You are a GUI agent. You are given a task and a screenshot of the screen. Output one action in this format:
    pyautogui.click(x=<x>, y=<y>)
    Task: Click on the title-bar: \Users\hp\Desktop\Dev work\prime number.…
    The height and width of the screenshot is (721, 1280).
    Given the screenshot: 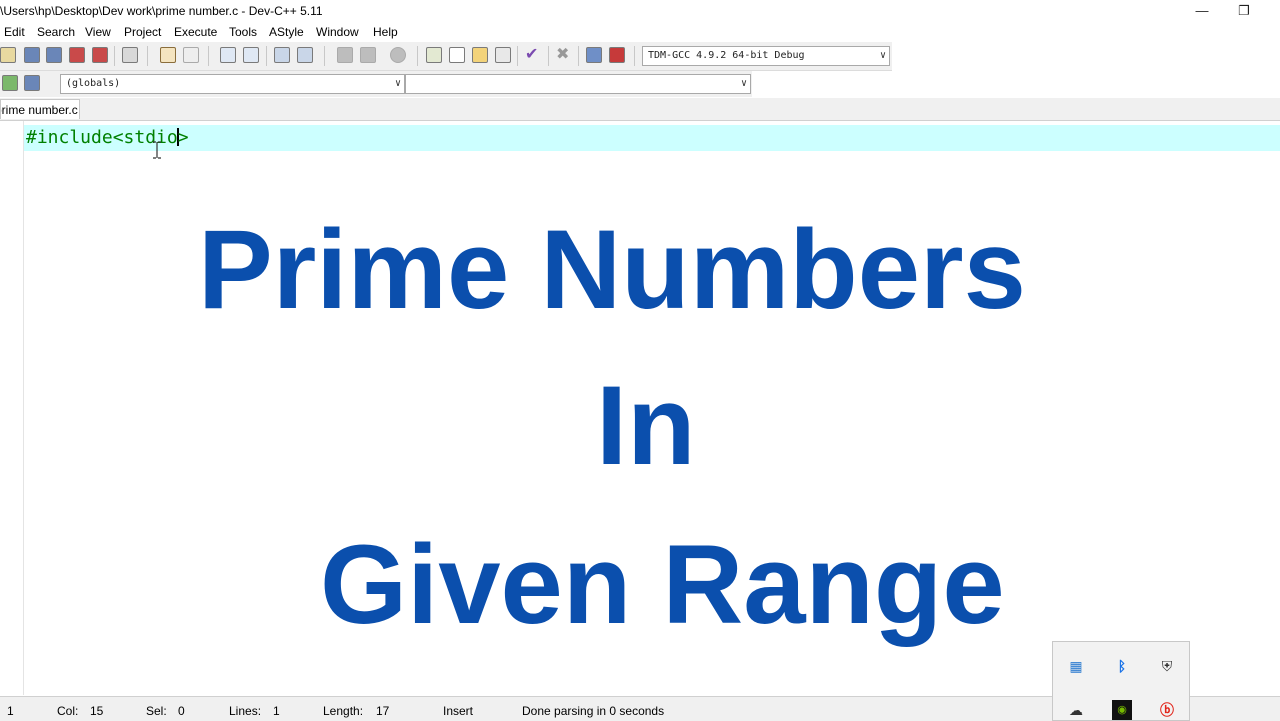 What is the action you would take?
    pyautogui.click(x=640, y=11)
    